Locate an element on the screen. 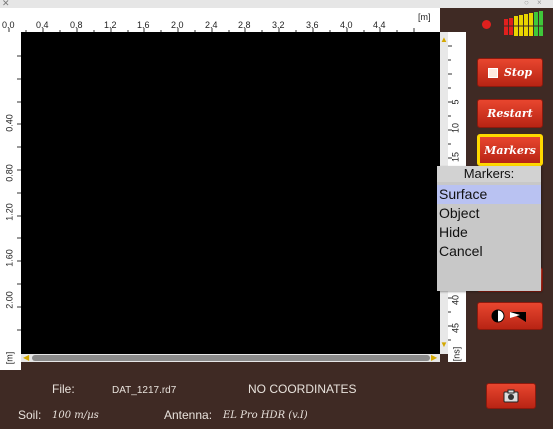 Image resolution: width=553 pixels, height=429 pixels. time-tick-label: 5 is located at coordinates (455, 102).